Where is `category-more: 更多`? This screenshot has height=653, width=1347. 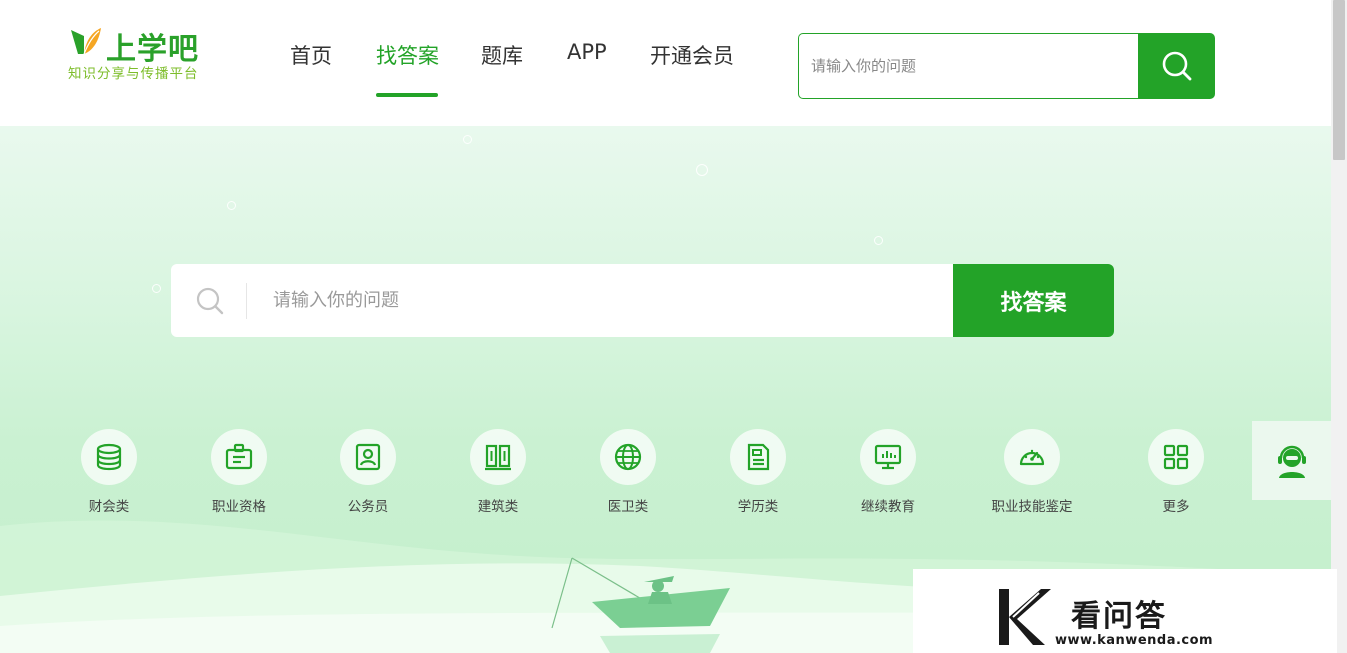 category-more: 更多 is located at coordinates (1176, 472).